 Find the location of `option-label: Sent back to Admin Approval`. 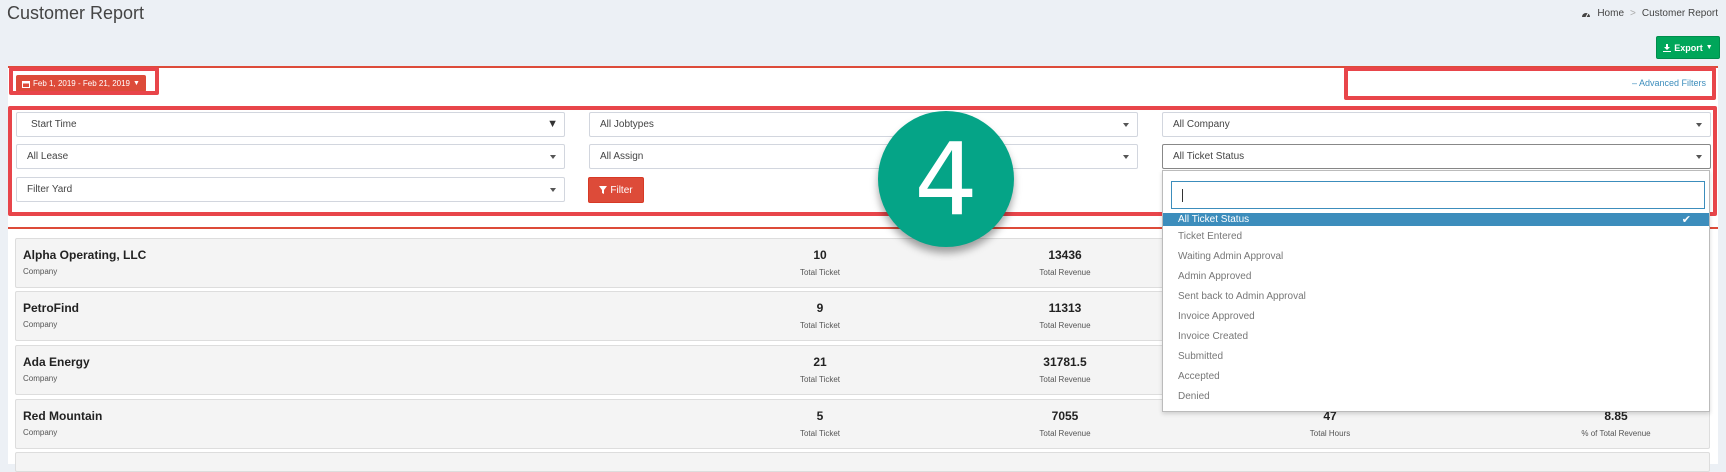

option-label: Sent back to Admin Approval is located at coordinates (1242, 296).